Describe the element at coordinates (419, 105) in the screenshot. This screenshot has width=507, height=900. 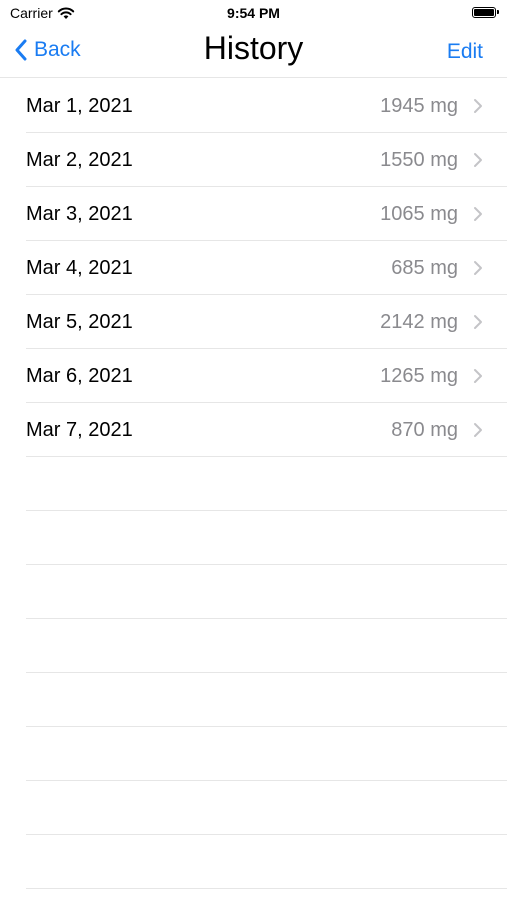
I see `entry-amount: 1945 mg` at that location.